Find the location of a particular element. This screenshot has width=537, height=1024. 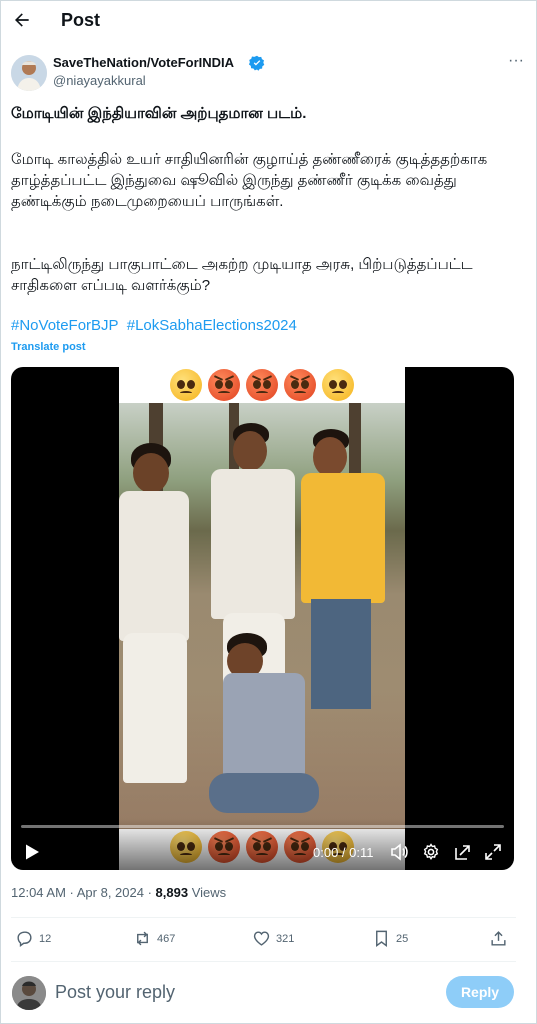

fullscreen-icon is located at coordinates (493, 852).